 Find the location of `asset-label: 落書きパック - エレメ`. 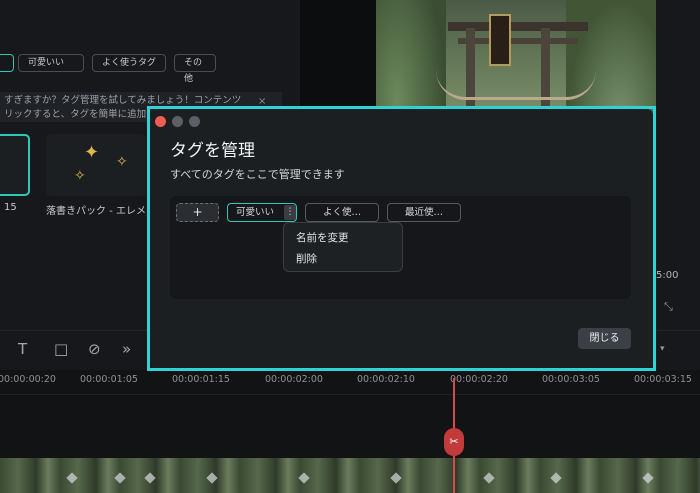

asset-label: 落書きパック - エレメ is located at coordinates (96, 211).